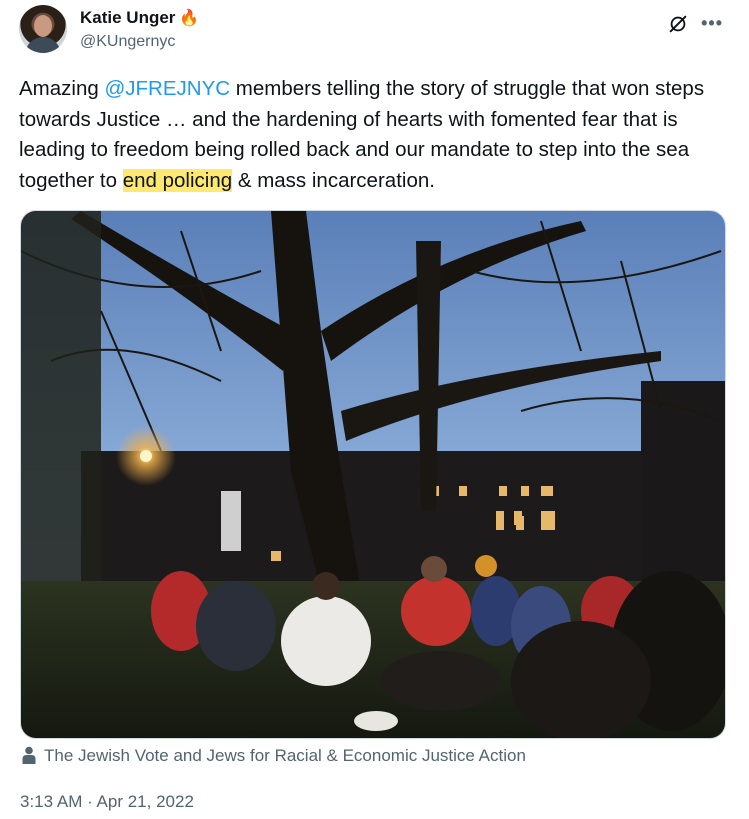 This screenshot has height=819, width=749. Describe the element at coordinates (29, 755) in the screenshot. I see `person-icon` at that location.